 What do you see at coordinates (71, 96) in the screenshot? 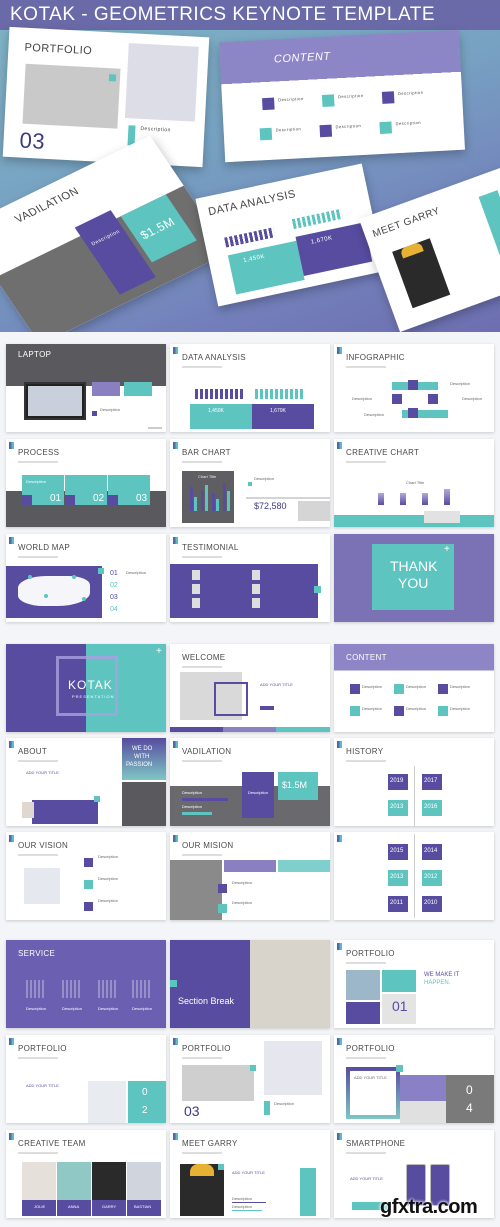
I see `building-image` at bounding box center [71, 96].